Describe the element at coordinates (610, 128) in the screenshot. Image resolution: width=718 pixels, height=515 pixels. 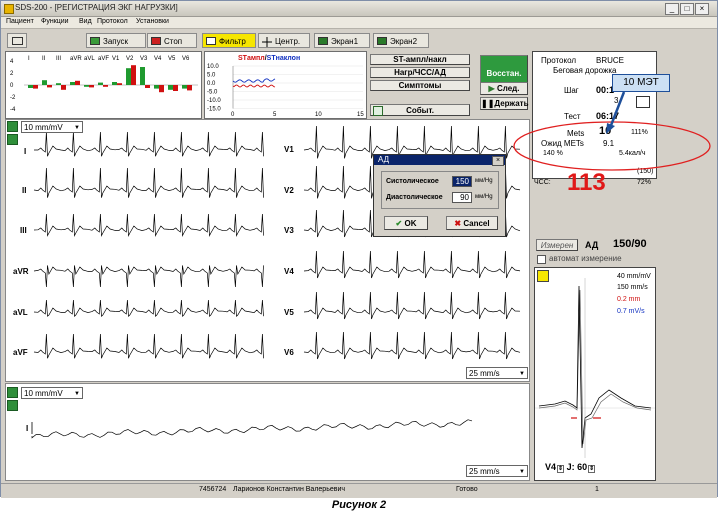
I see `callout-arrowhead` at that location.